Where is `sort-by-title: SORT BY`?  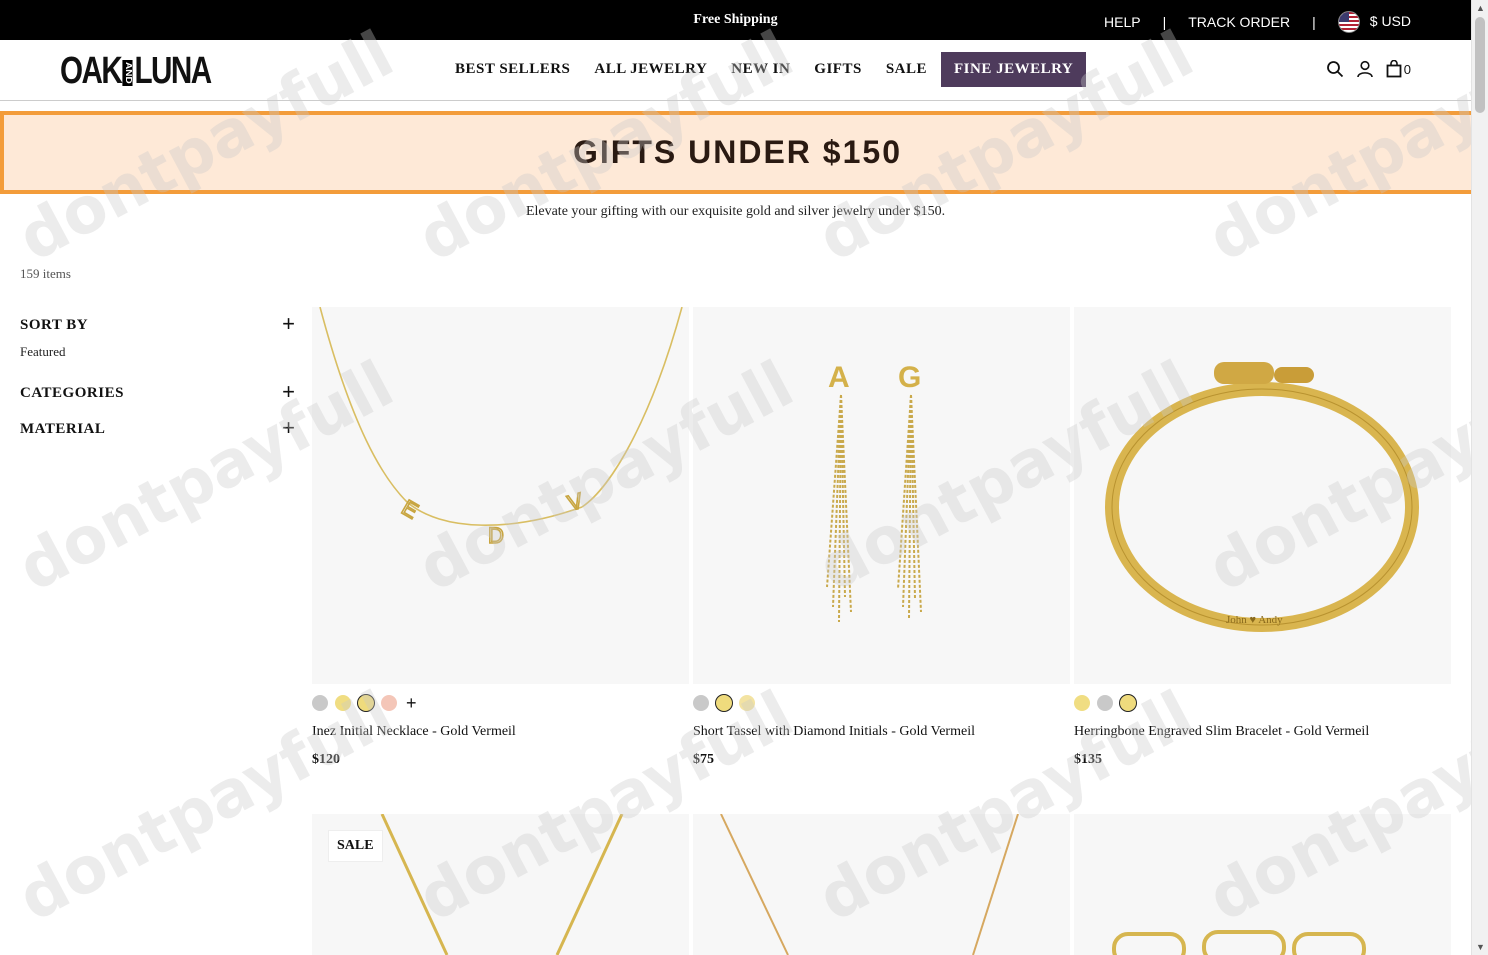 sort-by-title: SORT BY is located at coordinates (54, 325).